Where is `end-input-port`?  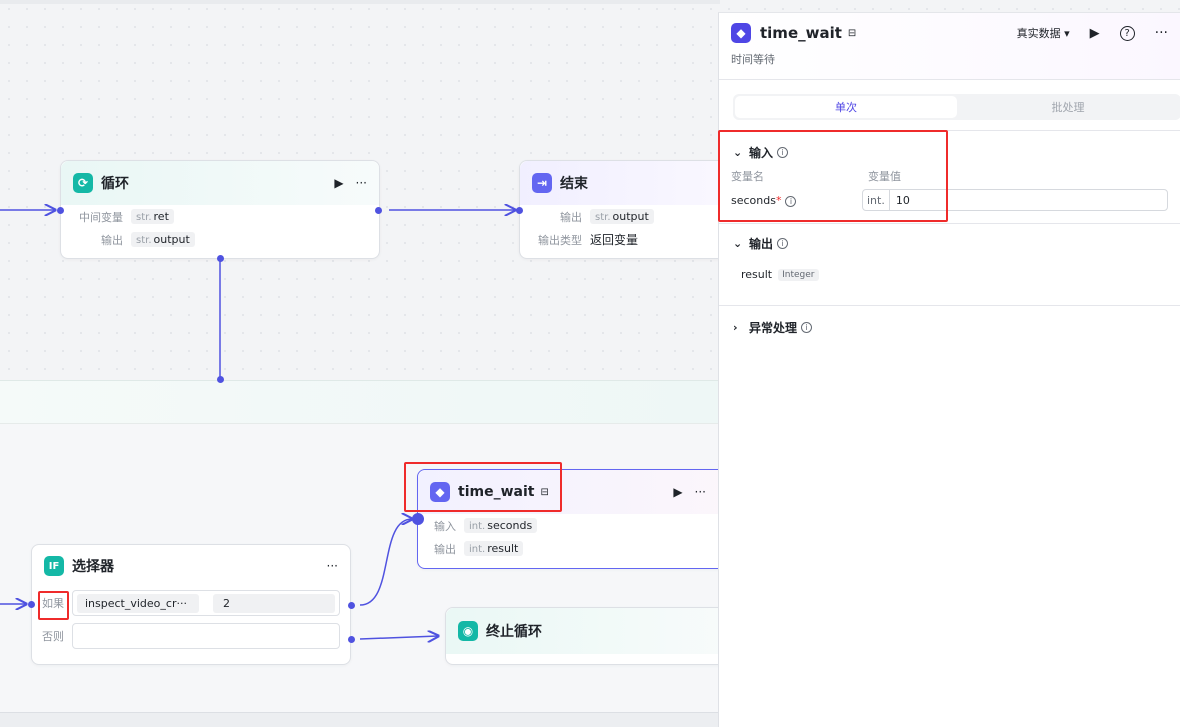
end-input-port is located at coordinates (519, 210).